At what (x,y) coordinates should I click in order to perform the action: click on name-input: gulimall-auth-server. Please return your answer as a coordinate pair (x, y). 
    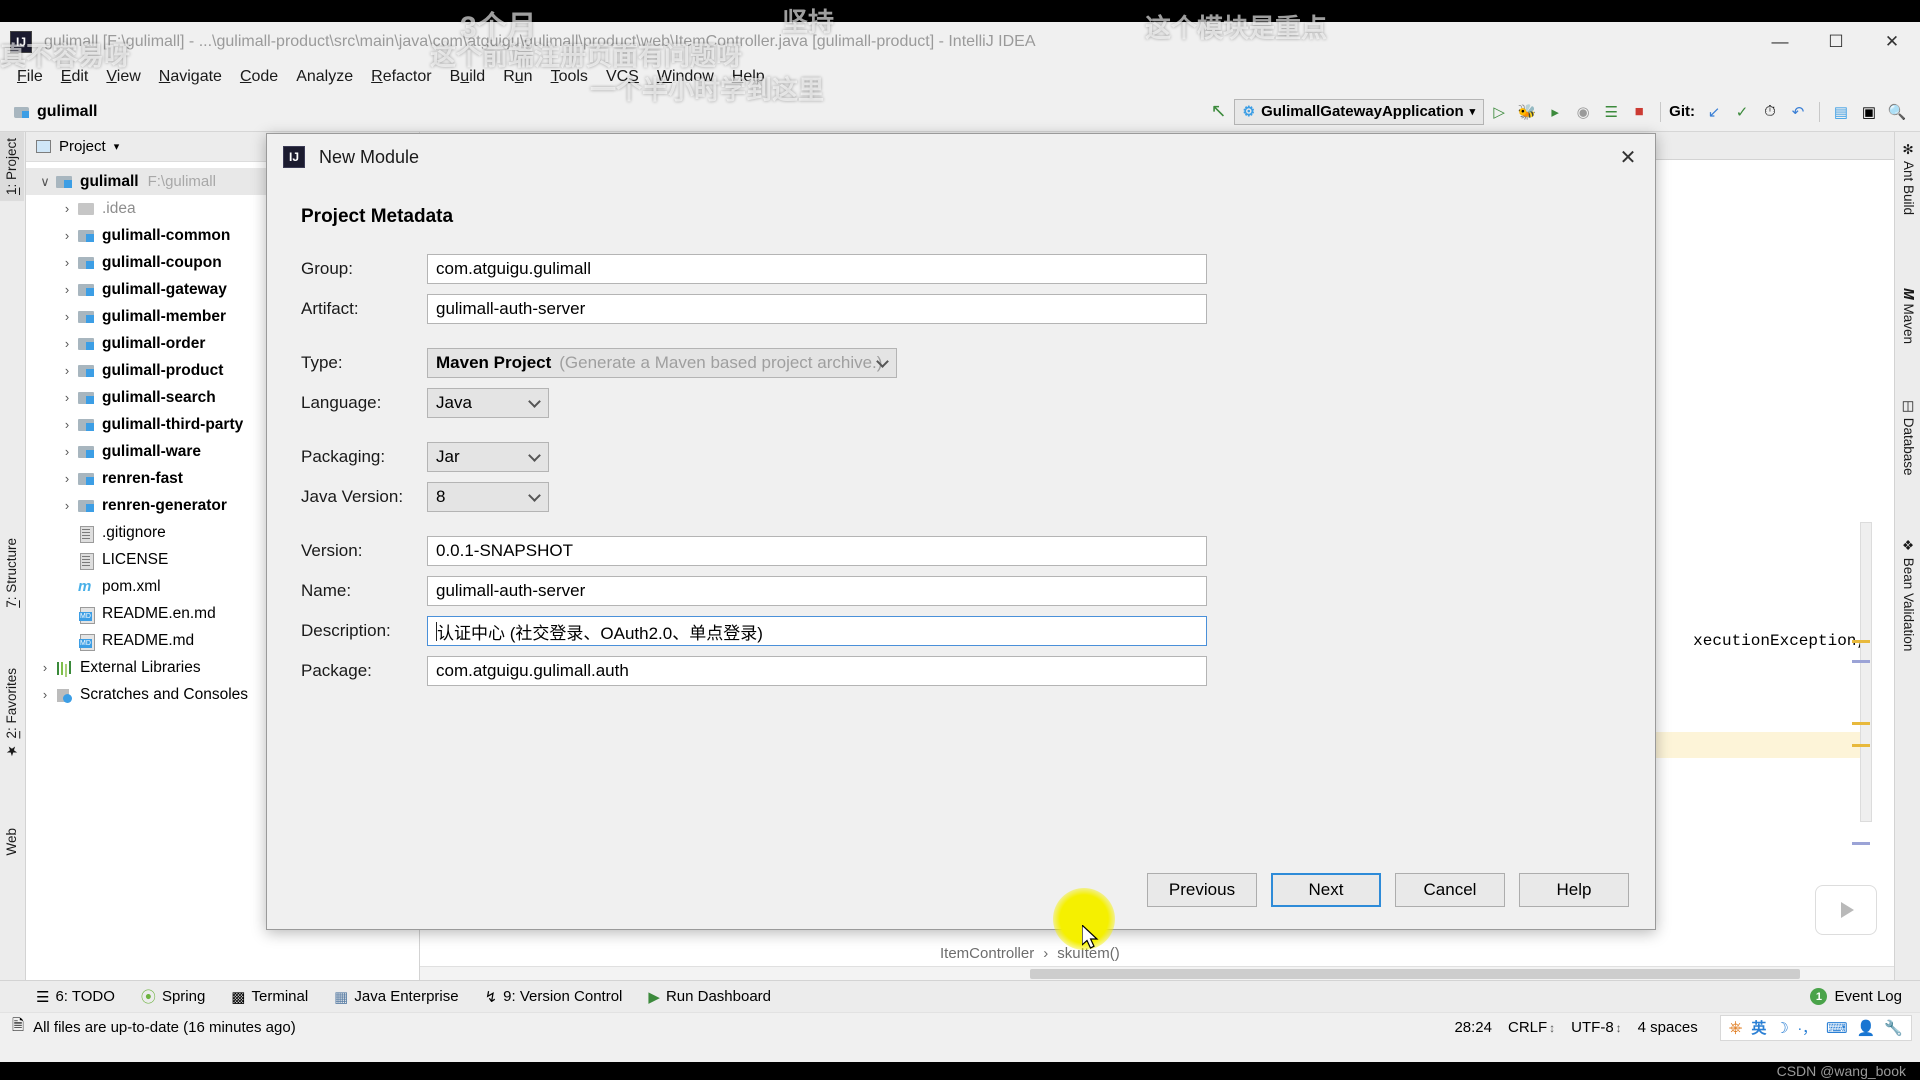
    Looking at the image, I should click on (817, 591).